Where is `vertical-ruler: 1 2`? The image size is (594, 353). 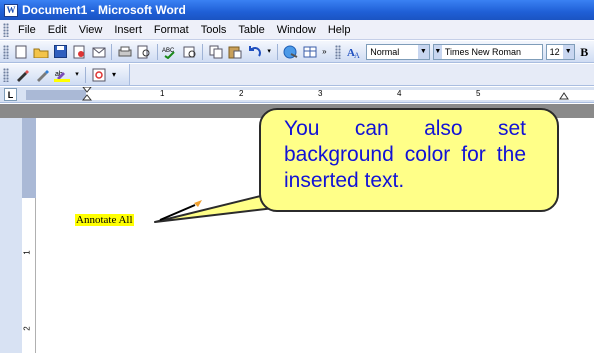
vertical-ruler: 1 2 is located at coordinates (29, 235).